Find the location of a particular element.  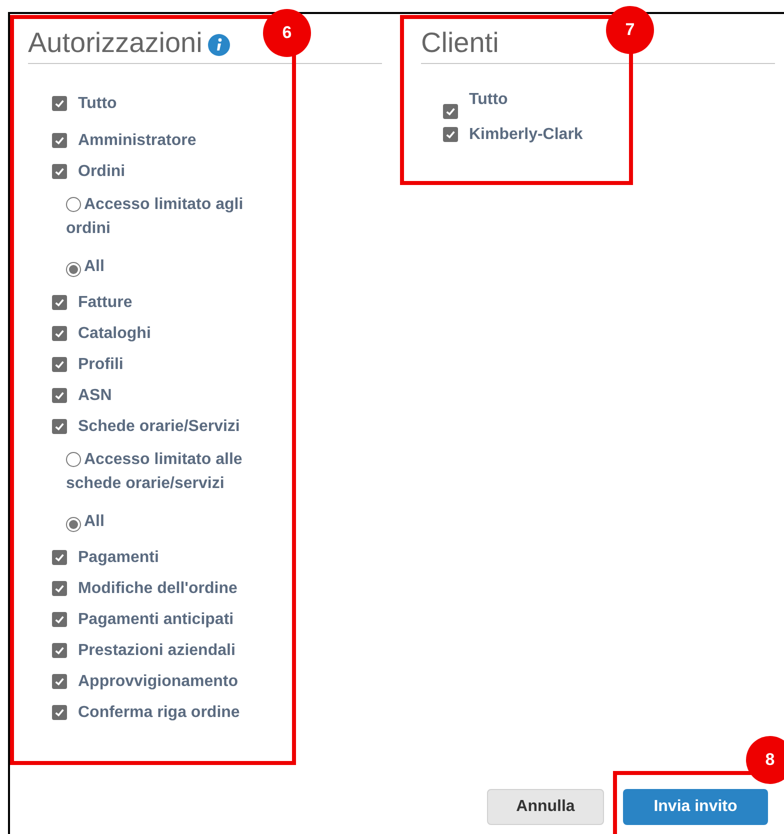

send-invite-button: Invia invito is located at coordinates (695, 807).